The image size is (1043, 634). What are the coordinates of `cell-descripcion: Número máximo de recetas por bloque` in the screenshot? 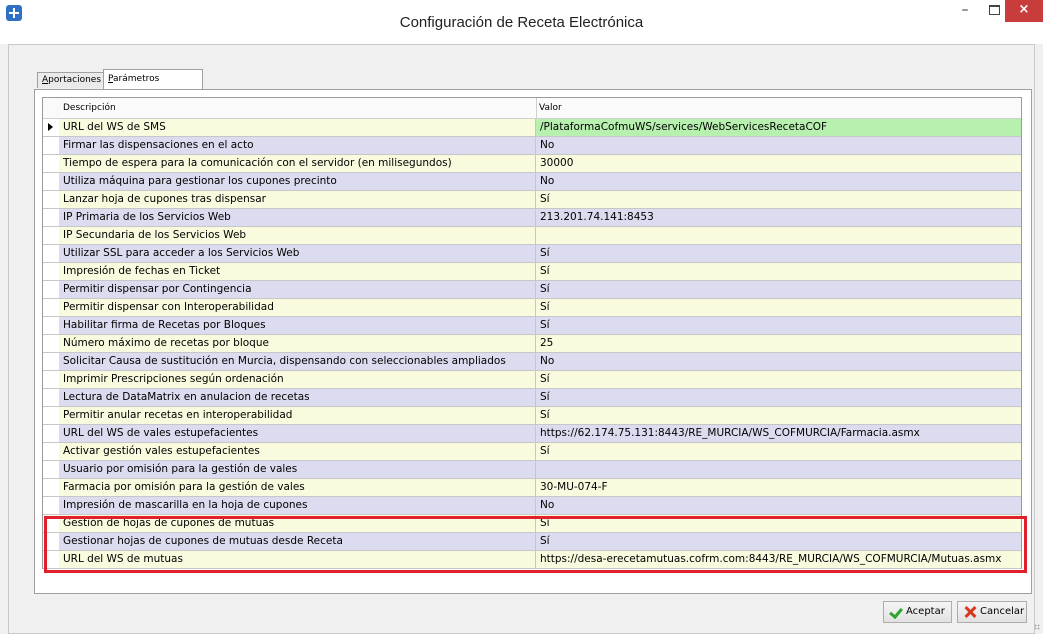 It's located at (297, 343).